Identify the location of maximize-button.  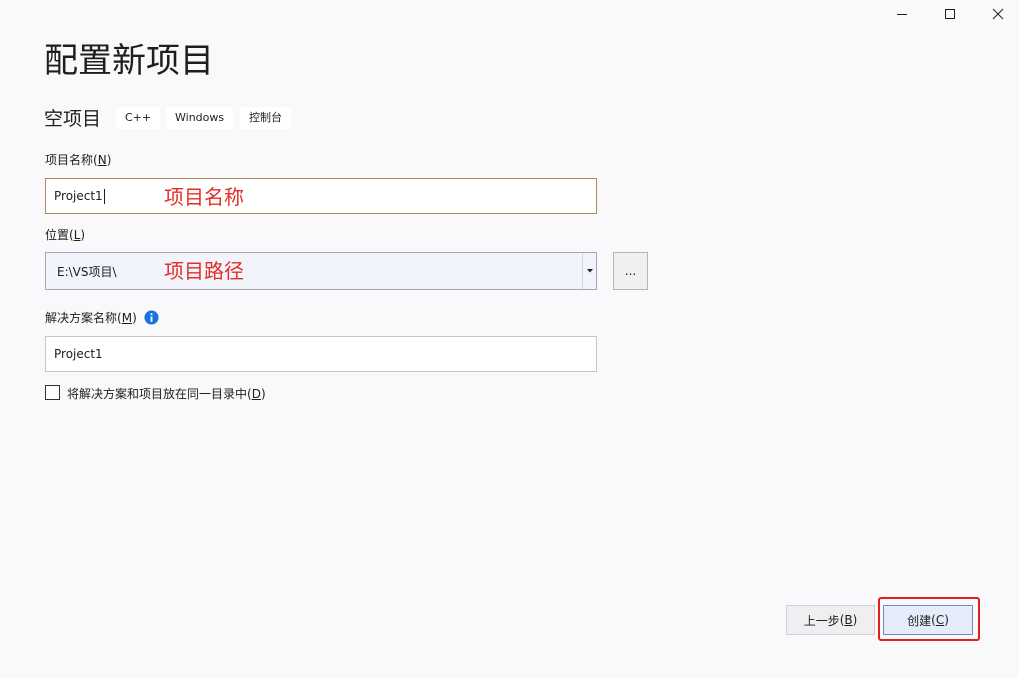
(950, 14).